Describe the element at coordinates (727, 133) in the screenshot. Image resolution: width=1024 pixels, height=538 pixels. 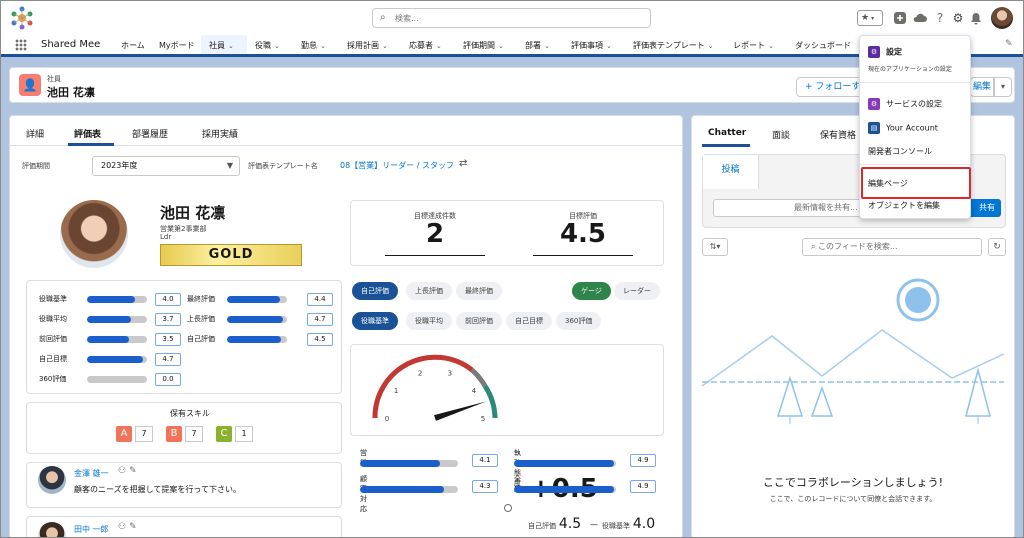
I see `tab-chatter: Chatter` at that location.